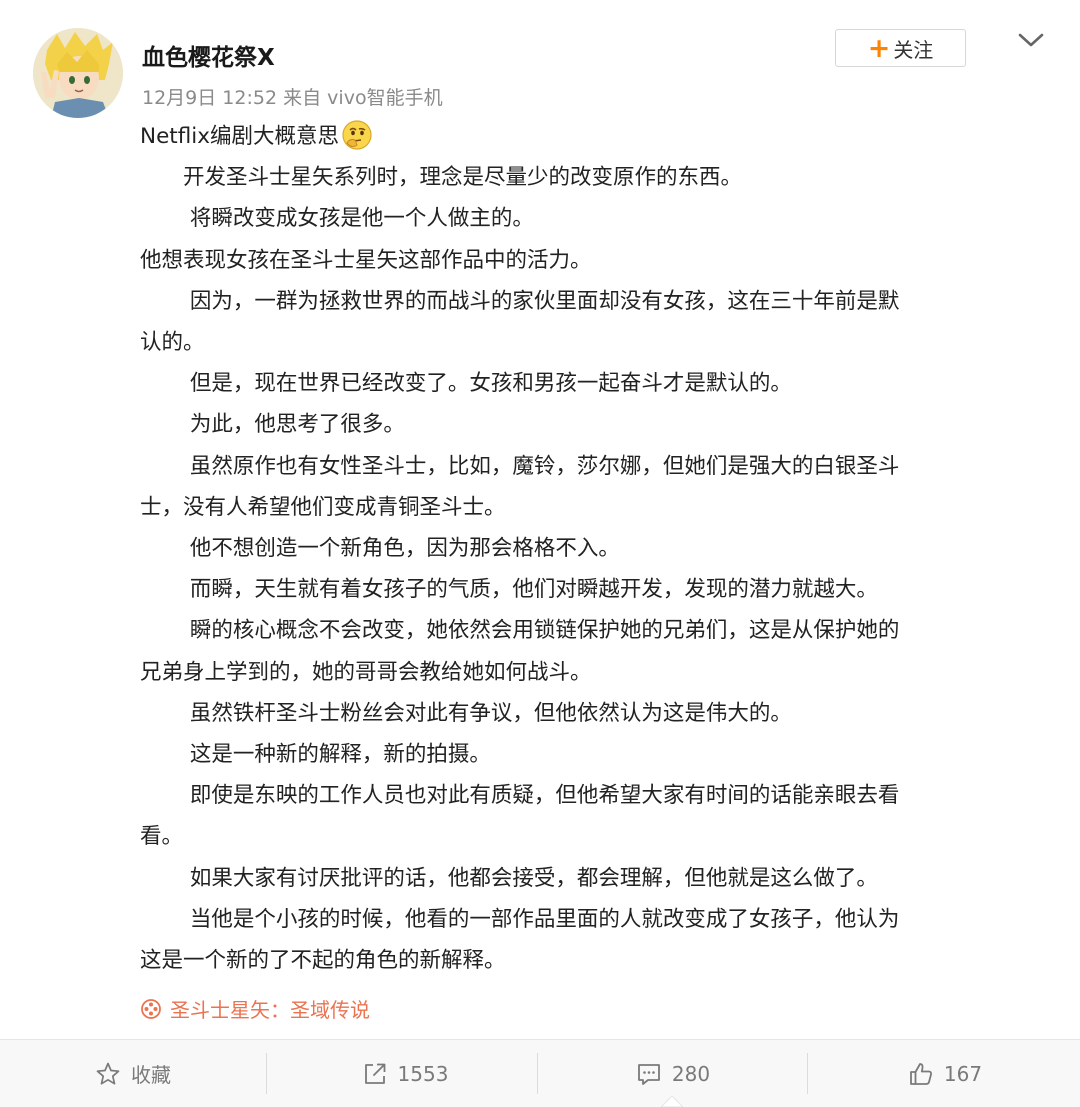 This screenshot has height=1107, width=1080. What do you see at coordinates (691, 1073) in the screenshot?
I see `comment-count: 280` at bounding box center [691, 1073].